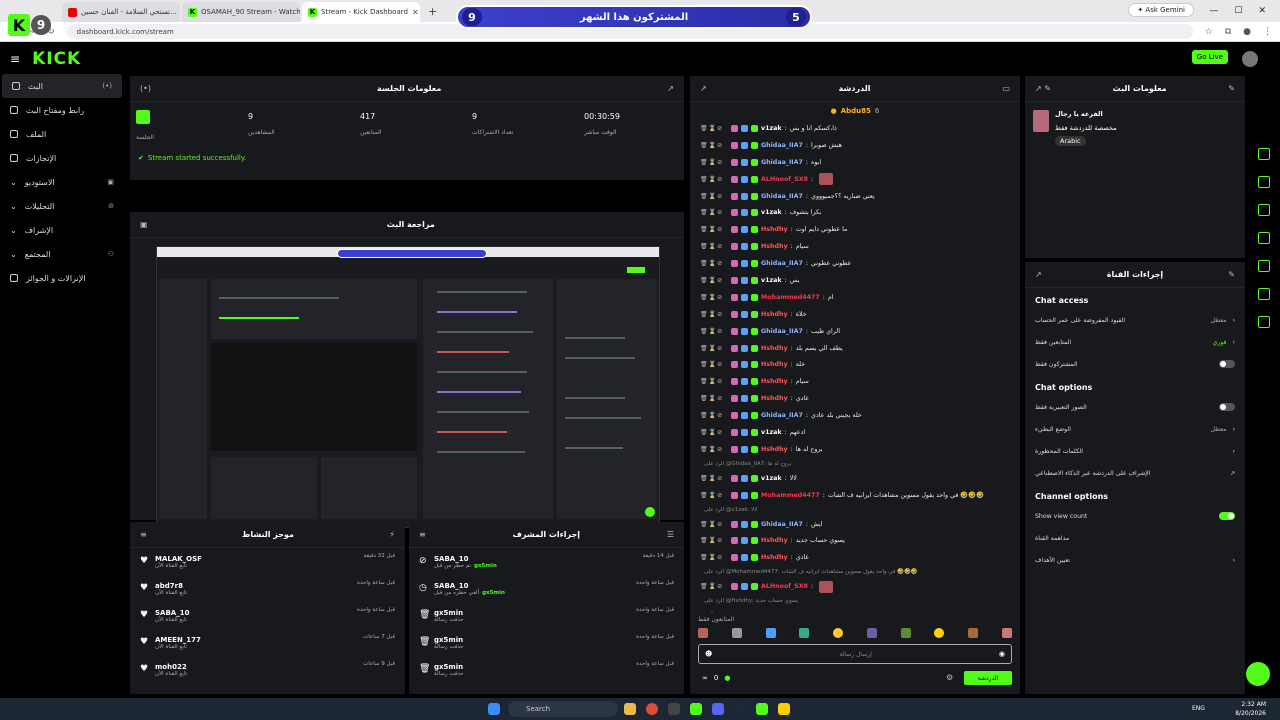 Image resolution: width=1280 pixels, height=720 pixels. What do you see at coordinates (718, 709) in the screenshot?
I see `discord-icon` at bounding box center [718, 709].